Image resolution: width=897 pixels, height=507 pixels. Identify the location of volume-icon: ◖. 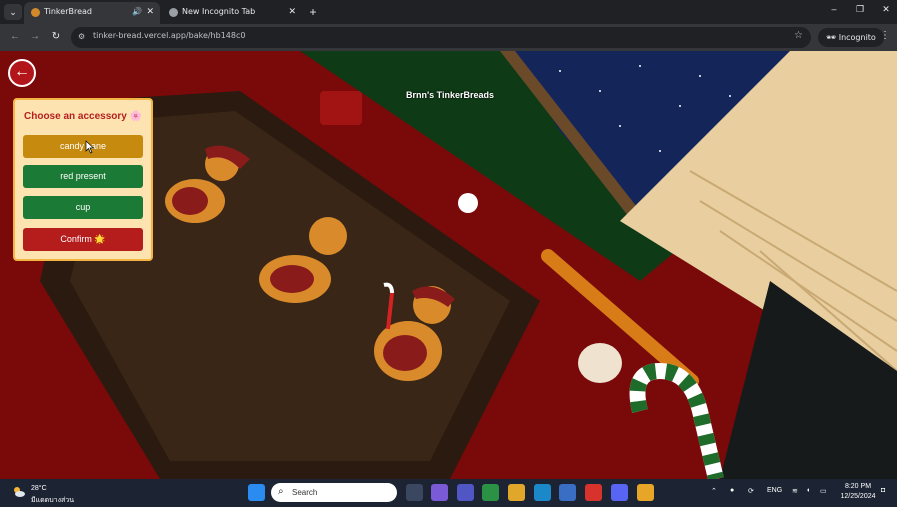
(808, 490).